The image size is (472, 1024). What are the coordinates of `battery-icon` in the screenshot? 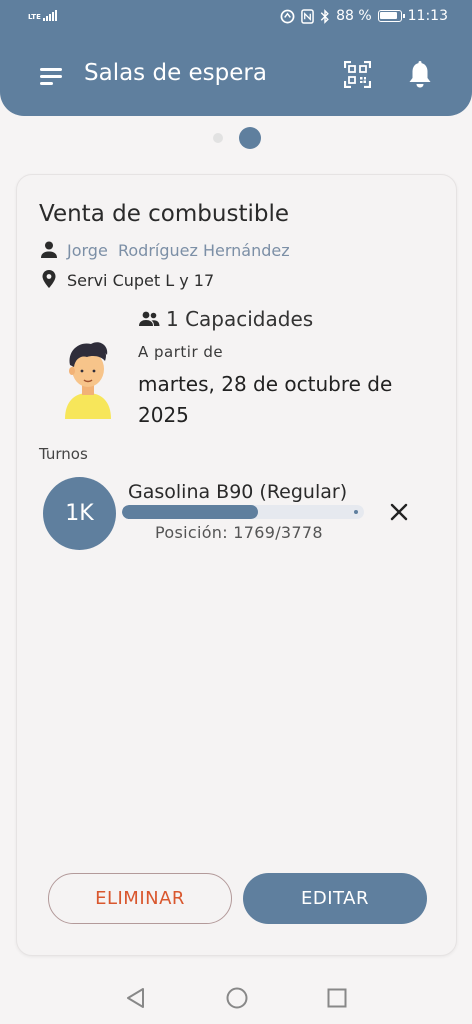 It's located at (391, 16).